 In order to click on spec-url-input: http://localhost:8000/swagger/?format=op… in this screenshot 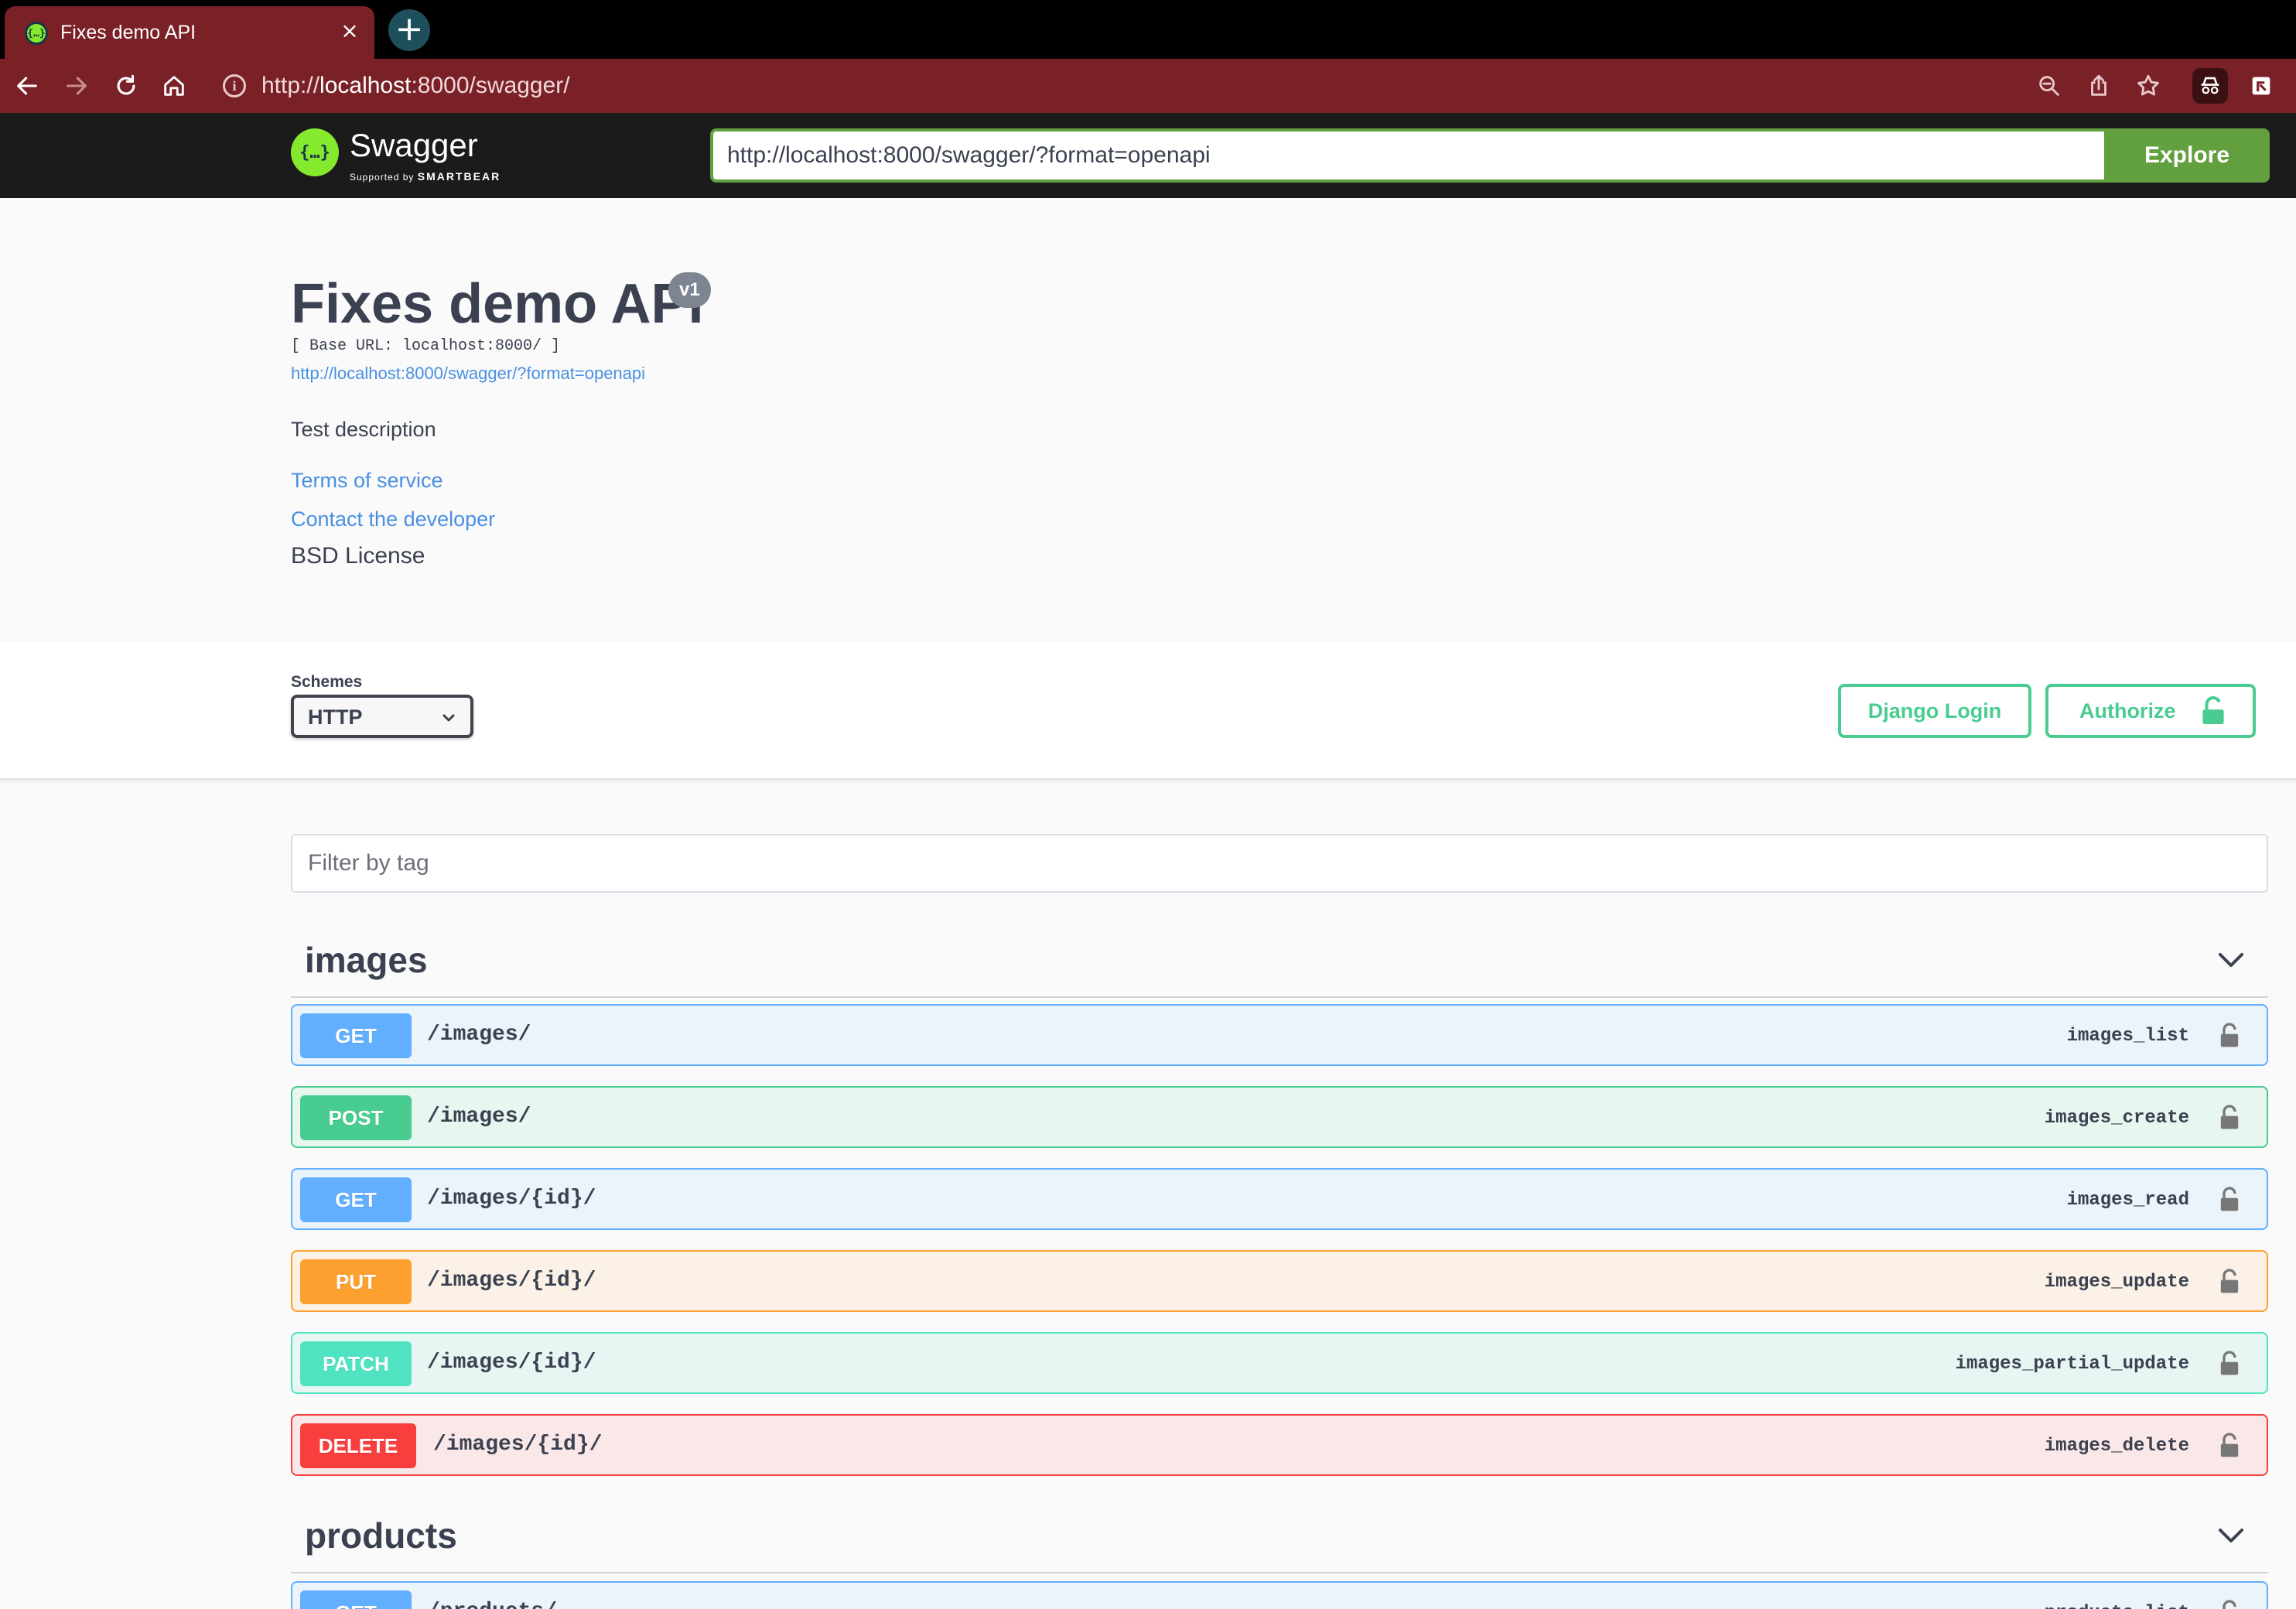, I will do `click(1407, 155)`.